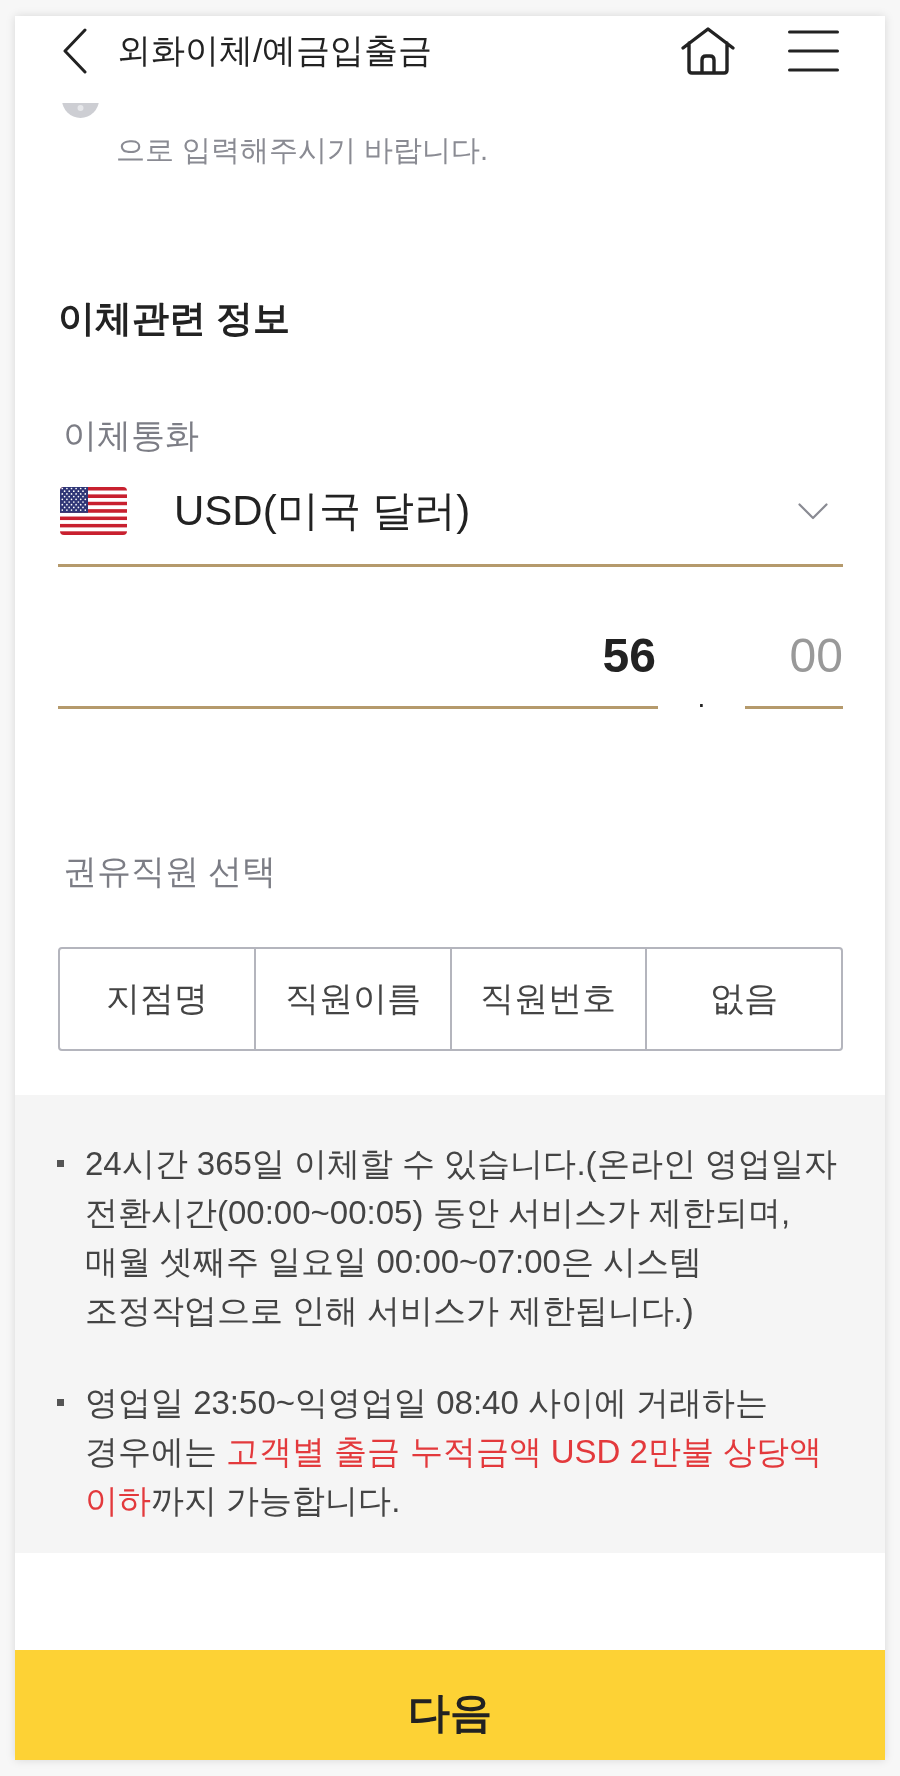 This screenshot has height=1776, width=900. What do you see at coordinates (353, 999) in the screenshot?
I see `staff-option-button: 직원이름` at bounding box center [353, 999].